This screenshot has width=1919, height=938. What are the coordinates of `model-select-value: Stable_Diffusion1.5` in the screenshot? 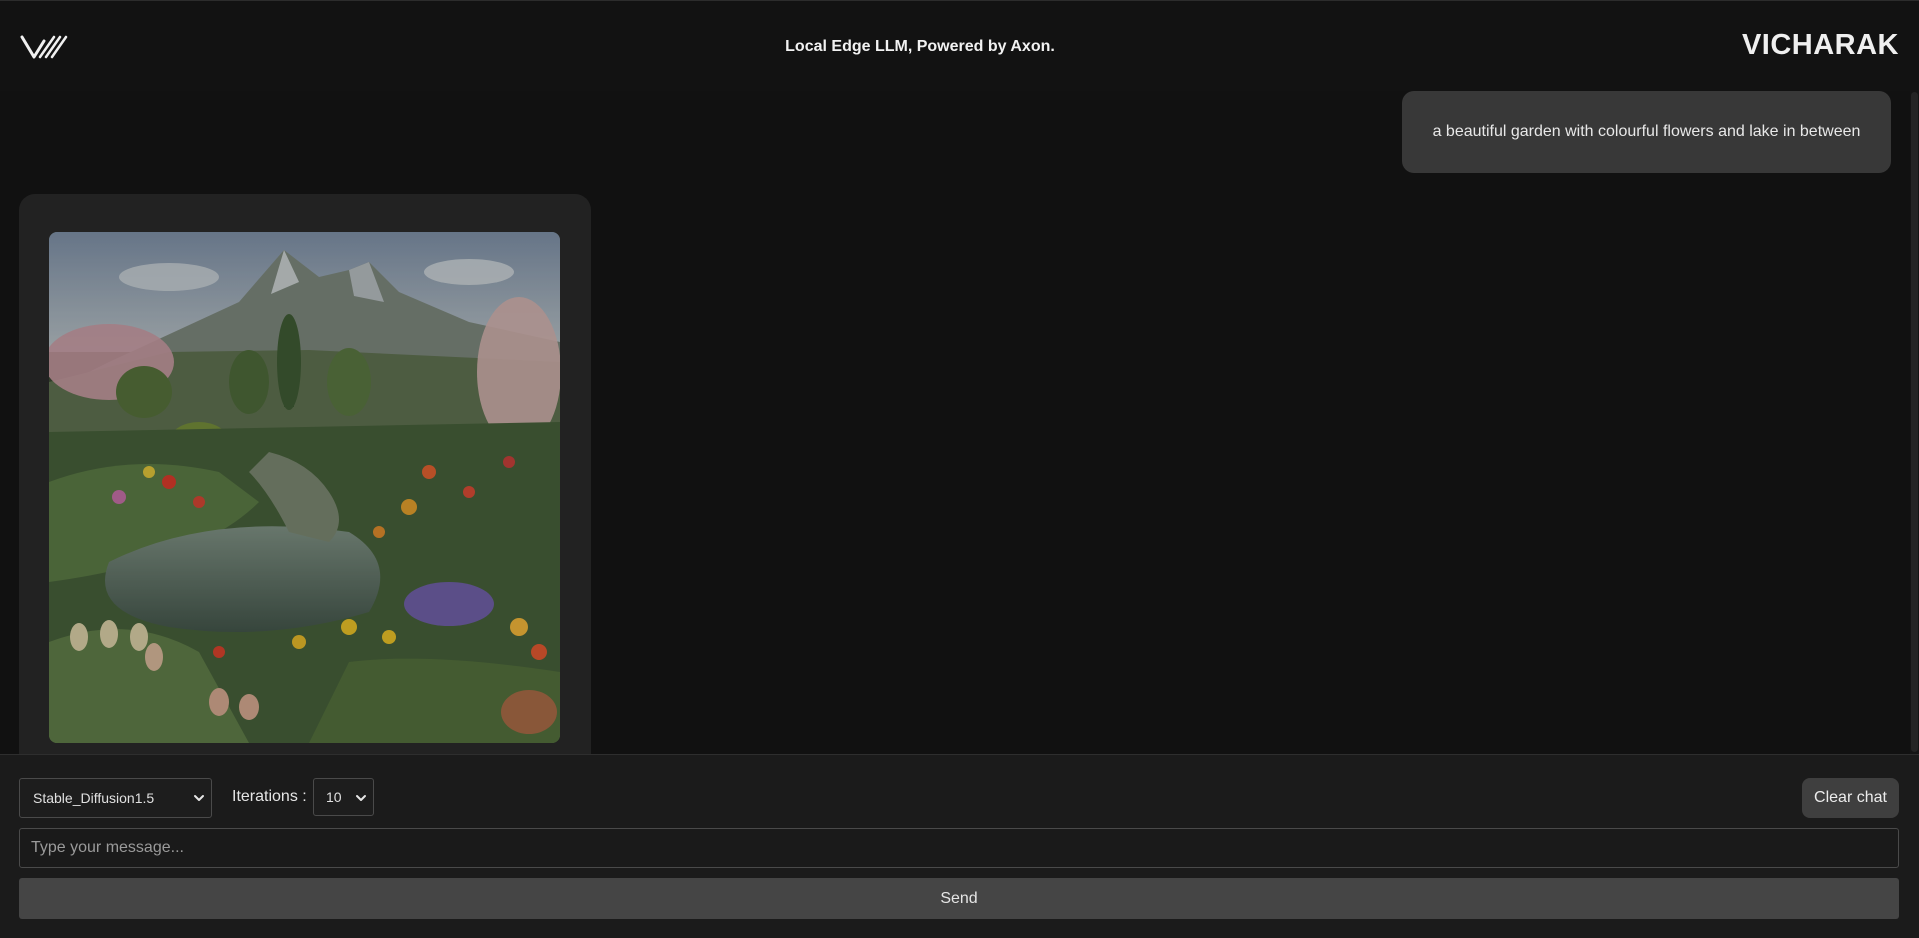 It's located at (94, 798).